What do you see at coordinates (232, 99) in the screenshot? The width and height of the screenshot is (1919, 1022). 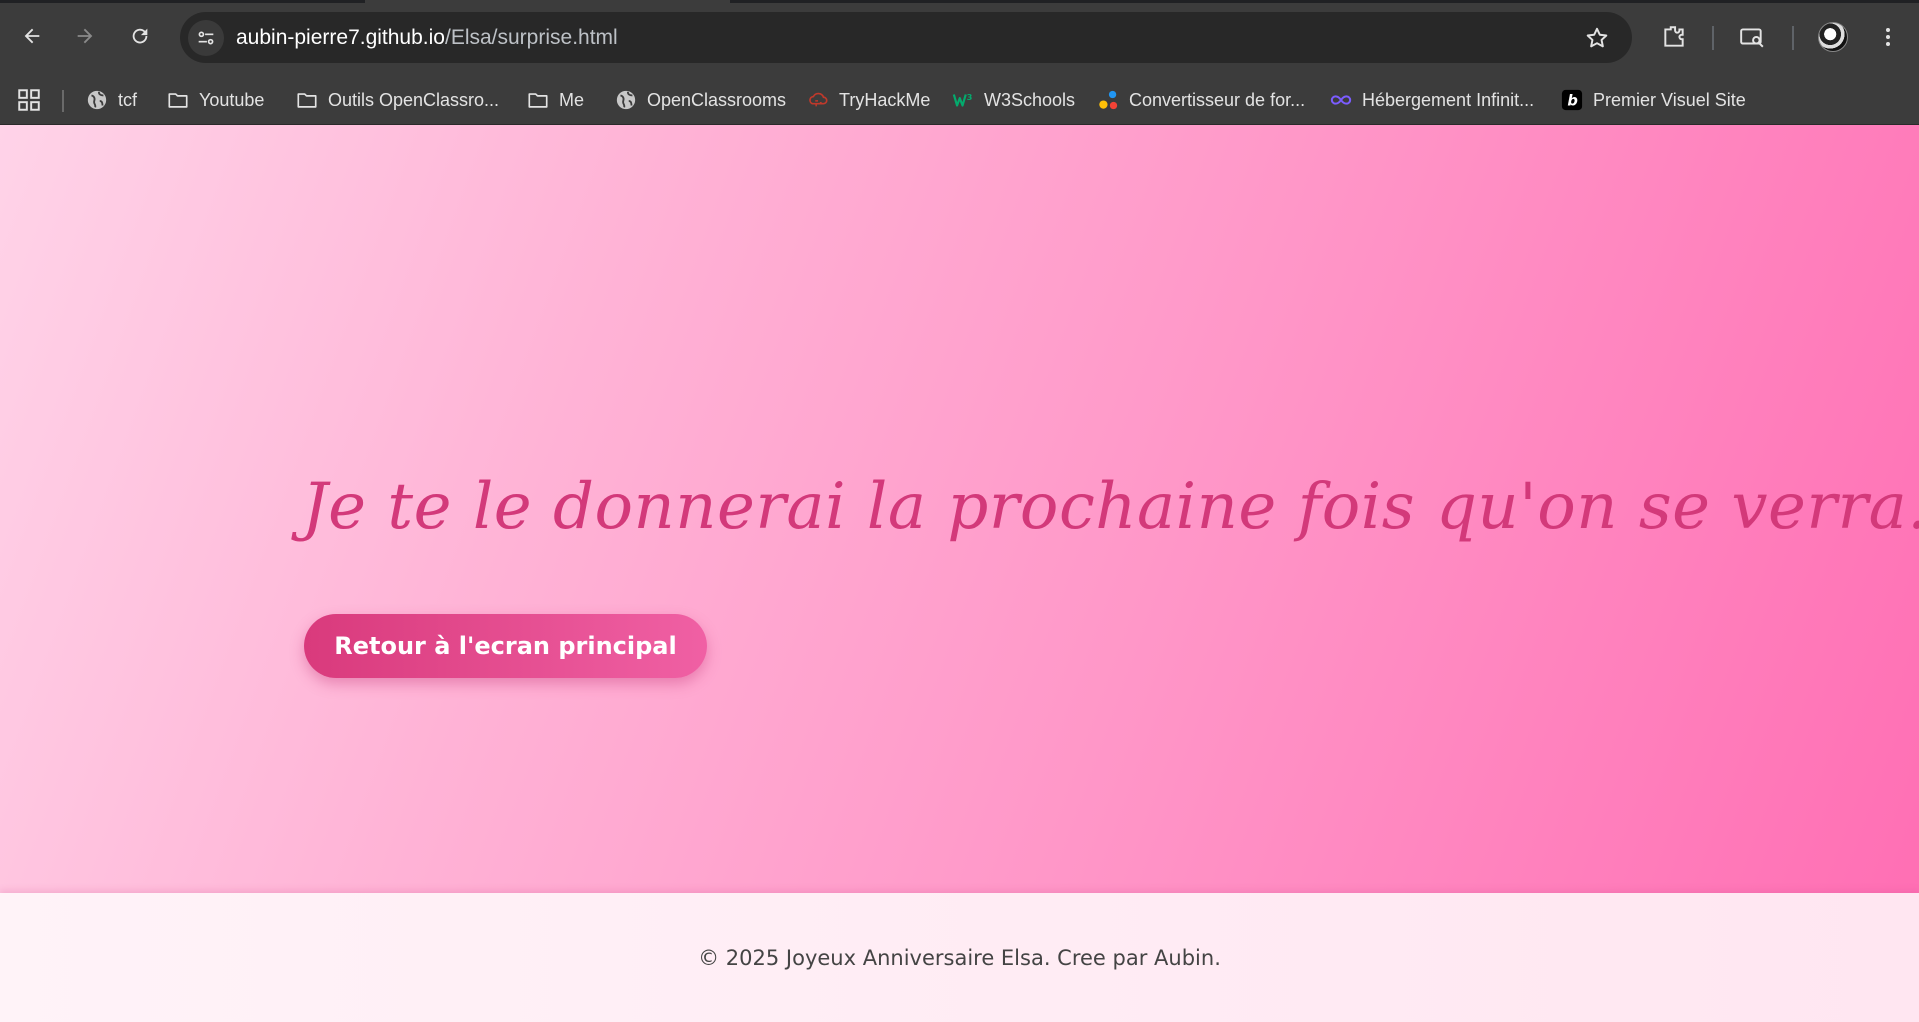 I see `bookmark-label: Youtube` at bounding box center [232, 99].